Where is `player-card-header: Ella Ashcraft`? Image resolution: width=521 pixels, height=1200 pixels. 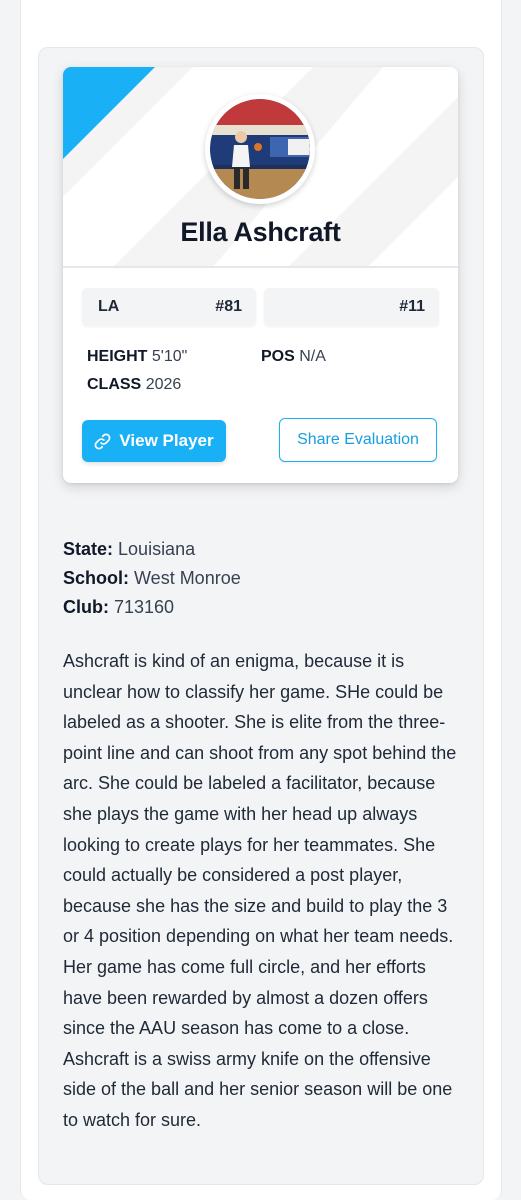
player-card-header: Ella Ashcraft is located at coordinates (260, 166).